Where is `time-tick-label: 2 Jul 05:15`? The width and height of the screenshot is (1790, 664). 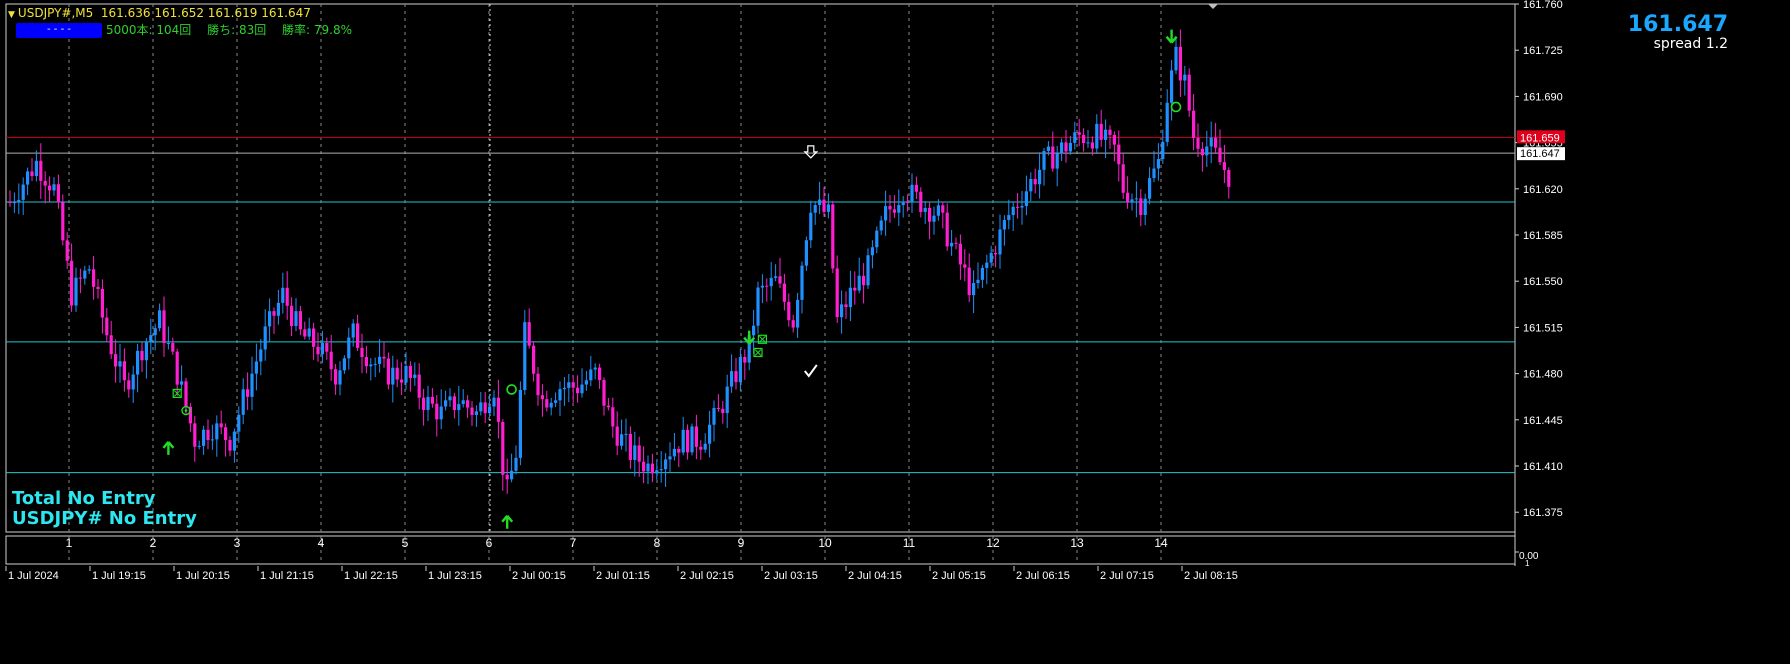
time-tick-label: 2 Jul 05:15 is located at coordinates (959, 576).